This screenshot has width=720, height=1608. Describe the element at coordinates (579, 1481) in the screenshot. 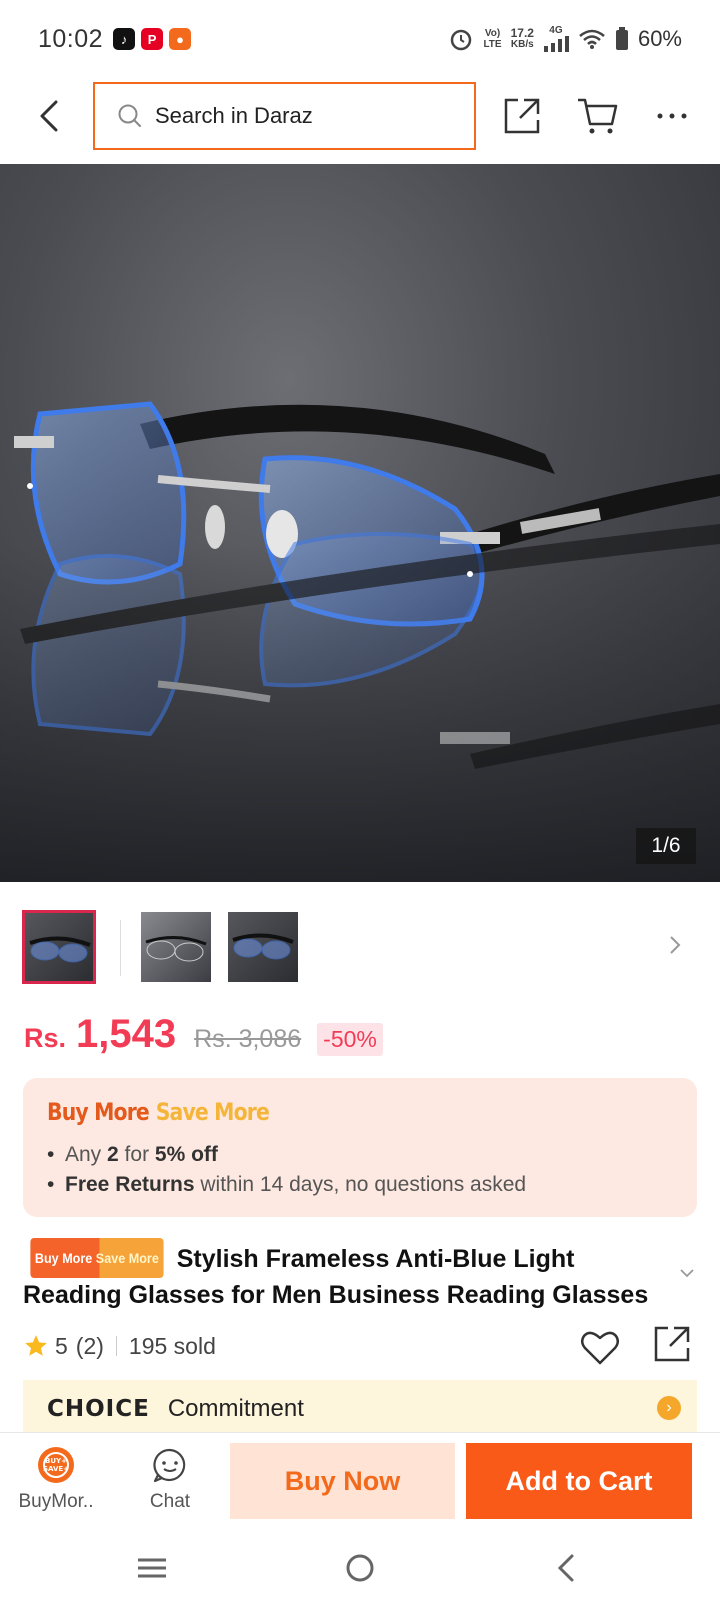

I see `add-to-cart-button: Add to Cart` at that location.